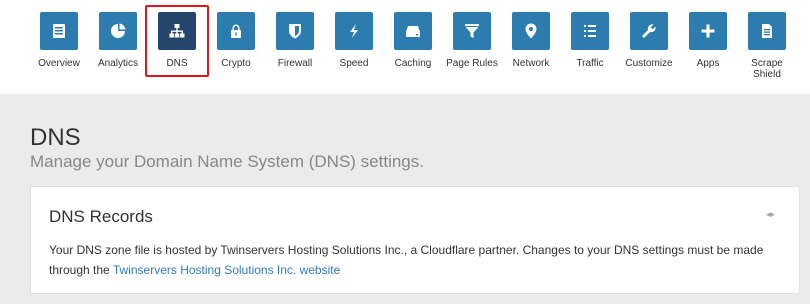  I want to click on location-pin-icon, so click(531, 31).